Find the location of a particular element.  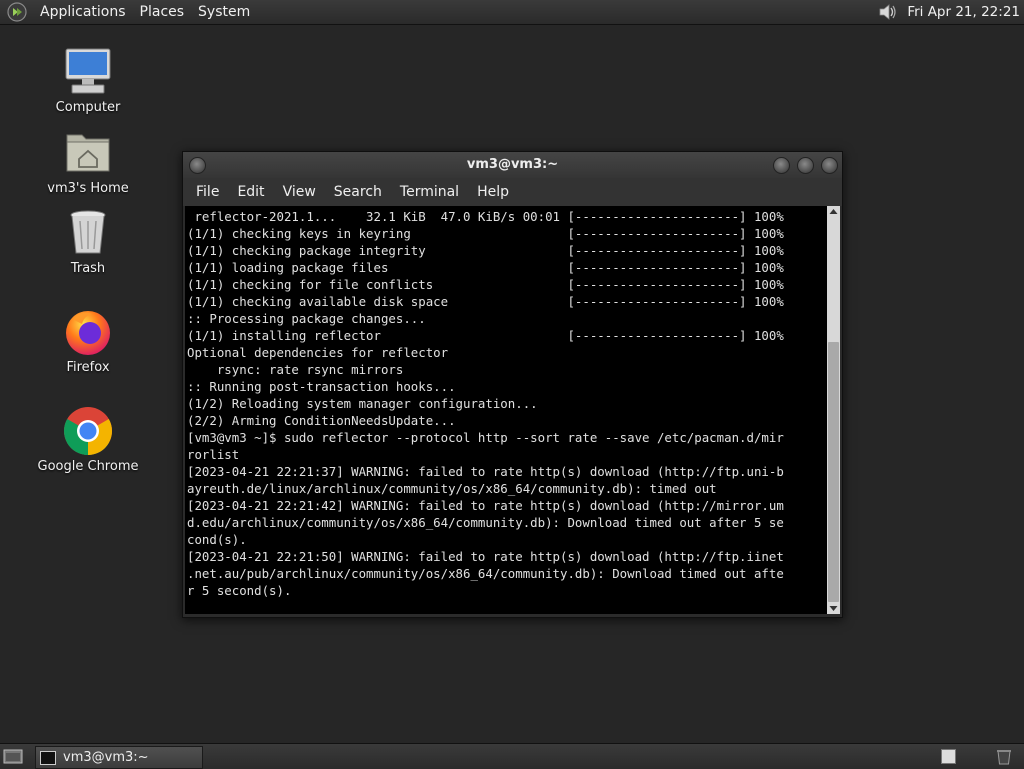

desktop-icon-computer: Computer is located at coordinates (88, 80).